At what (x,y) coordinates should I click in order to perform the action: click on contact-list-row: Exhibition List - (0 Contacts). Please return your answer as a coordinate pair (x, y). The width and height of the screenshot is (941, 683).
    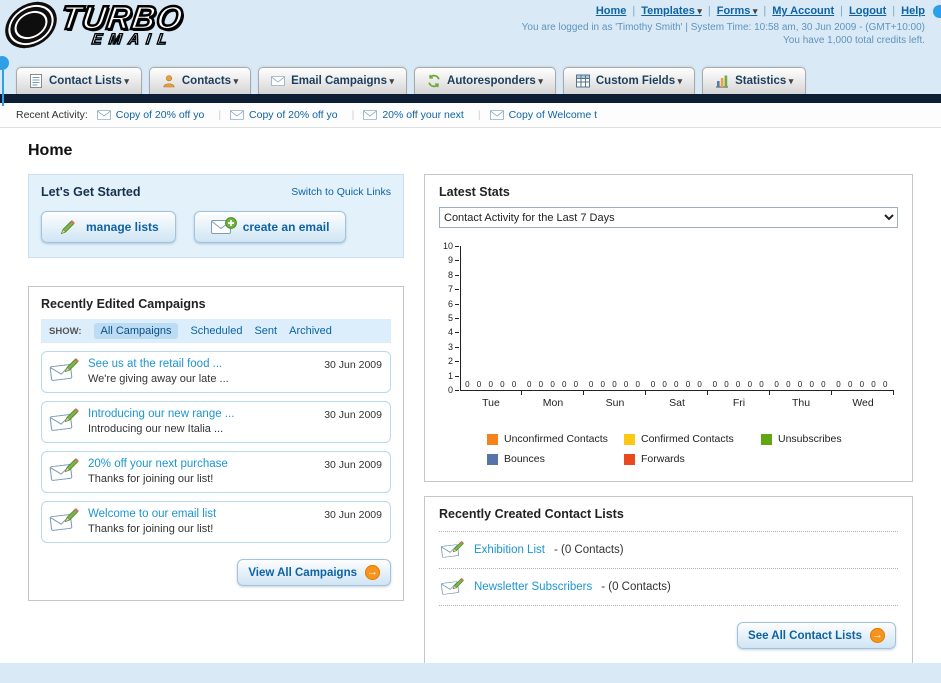
    Looking at the image, I should click on (668, 550).